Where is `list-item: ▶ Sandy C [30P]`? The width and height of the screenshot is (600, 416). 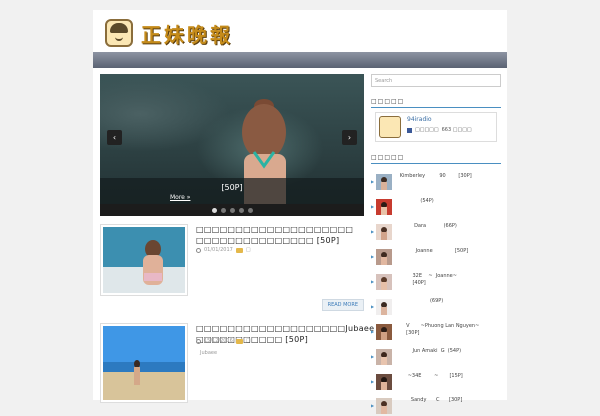 list-item: ▶ Sandy C [30P] is located at coordinates (436, 406).